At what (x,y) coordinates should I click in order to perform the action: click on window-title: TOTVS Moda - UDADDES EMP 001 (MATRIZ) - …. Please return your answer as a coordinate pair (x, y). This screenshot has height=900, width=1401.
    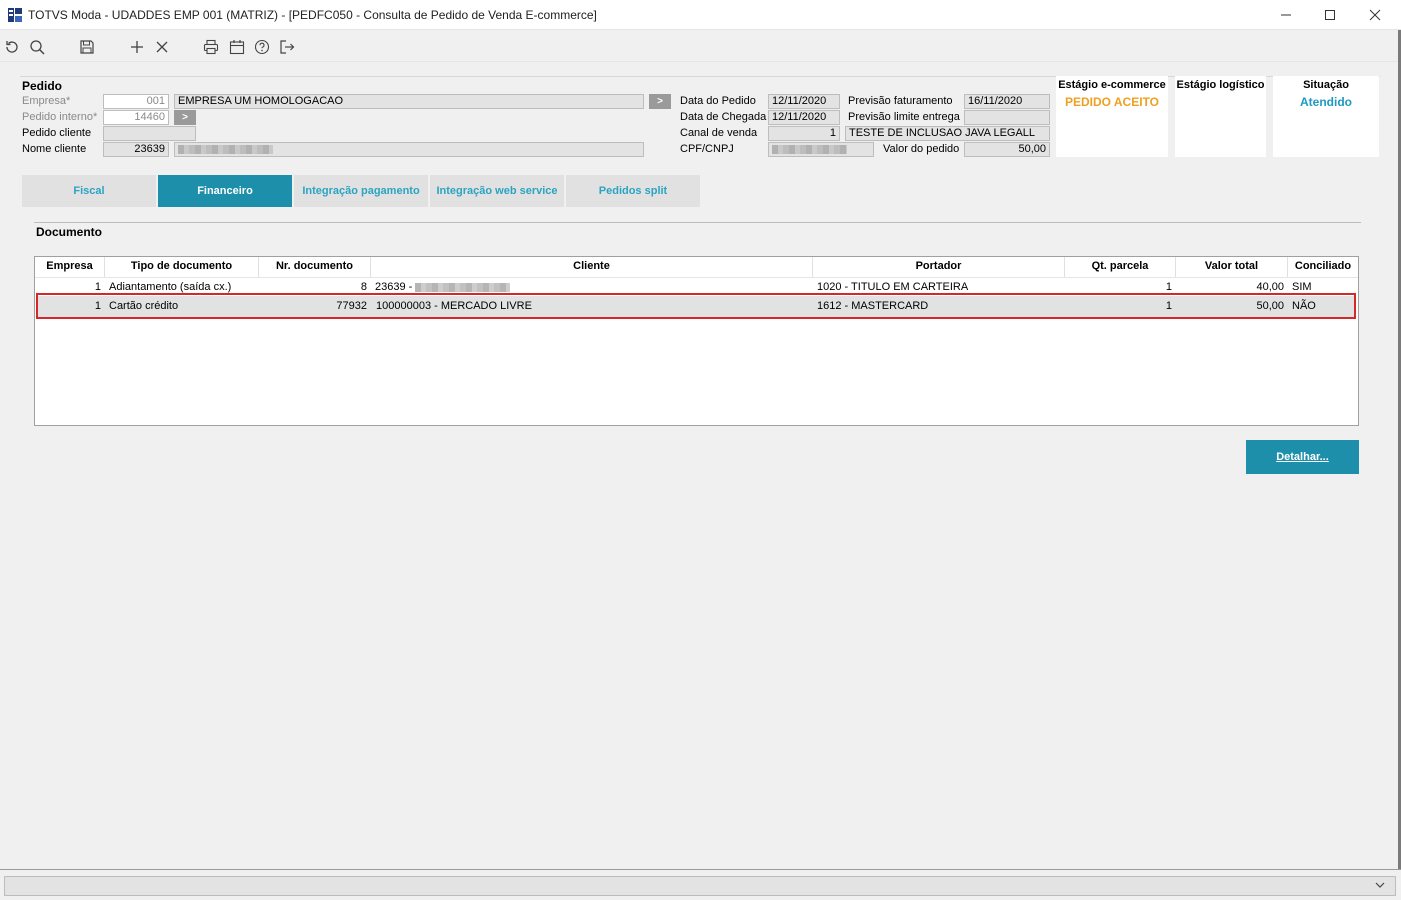
    Looking at the image, I should click on (312, 15).